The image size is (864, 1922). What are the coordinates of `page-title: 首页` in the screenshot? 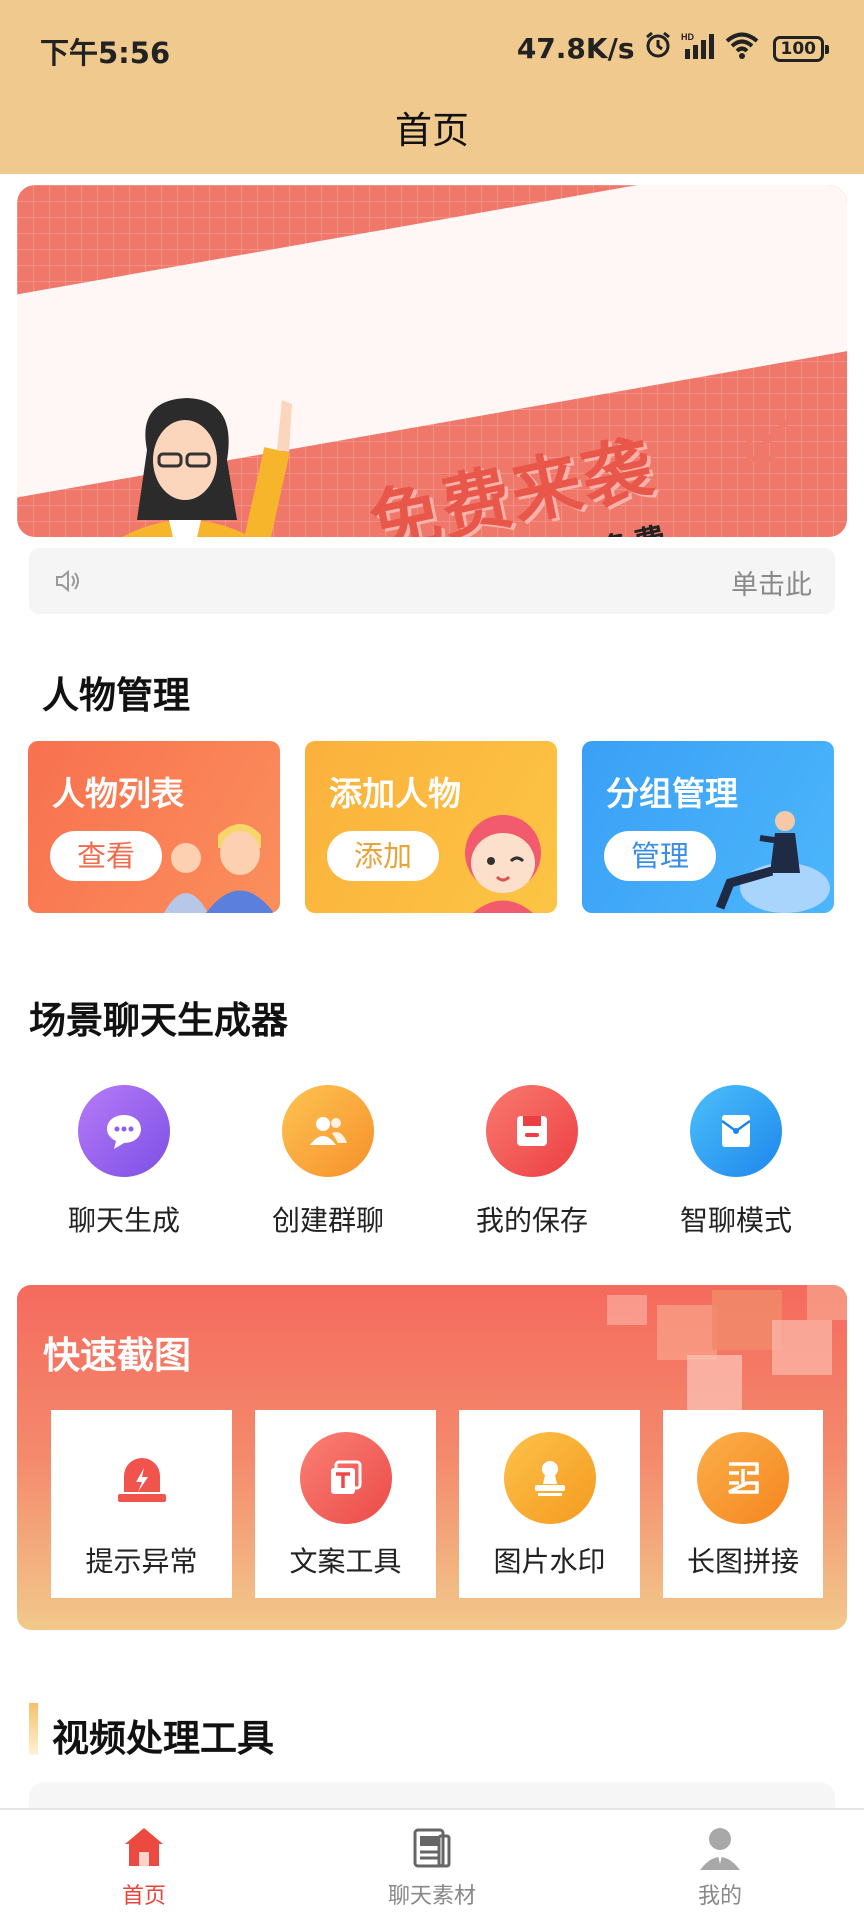 It's located at (432, 130).